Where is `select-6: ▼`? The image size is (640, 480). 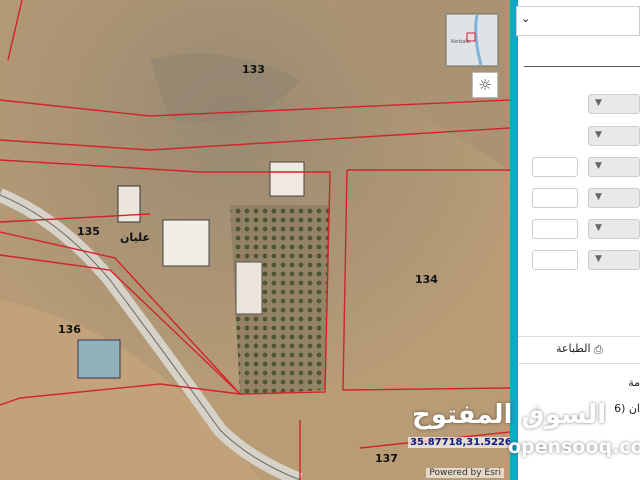
select-6: ▼ is located at coordinates (614, 260).